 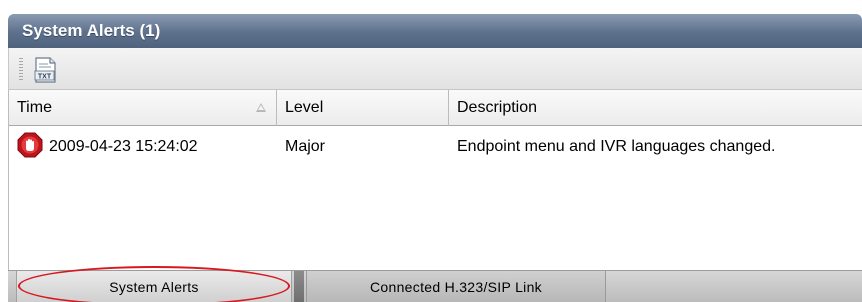 What do you see at coordinates (497, 107) in the screenshot?
I see `column-label-description: Description` at bounding box center [497, 107].